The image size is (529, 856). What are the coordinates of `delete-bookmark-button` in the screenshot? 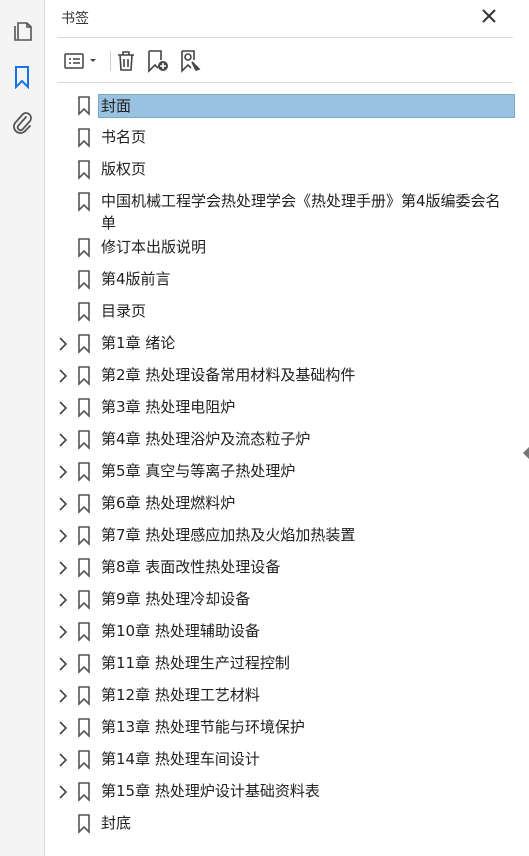 It's located at (126, 61).